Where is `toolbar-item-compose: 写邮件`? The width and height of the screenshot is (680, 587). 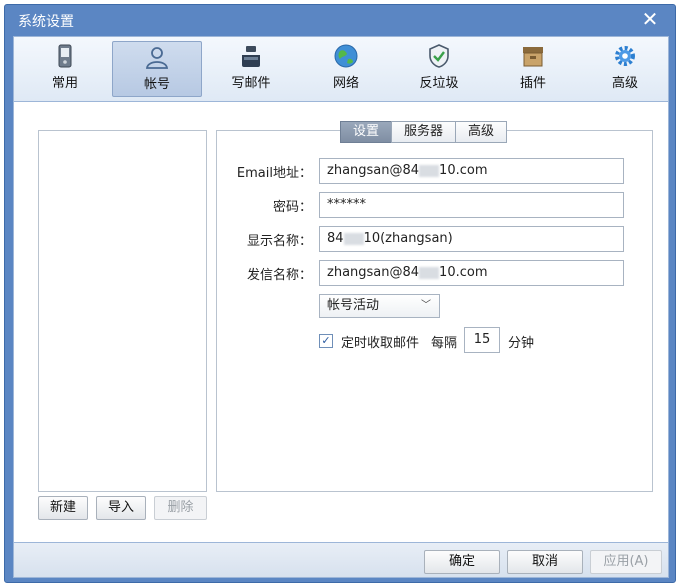 toolbar-item-compose: 写邮件 is located at coordinates (251, 69).